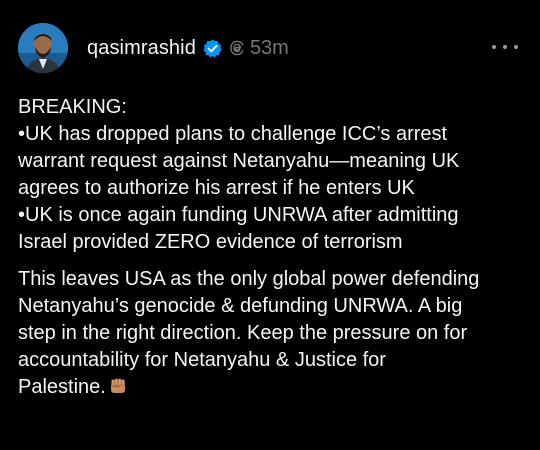  I want to click on post-timestamp: 53m, so click(269, 47).